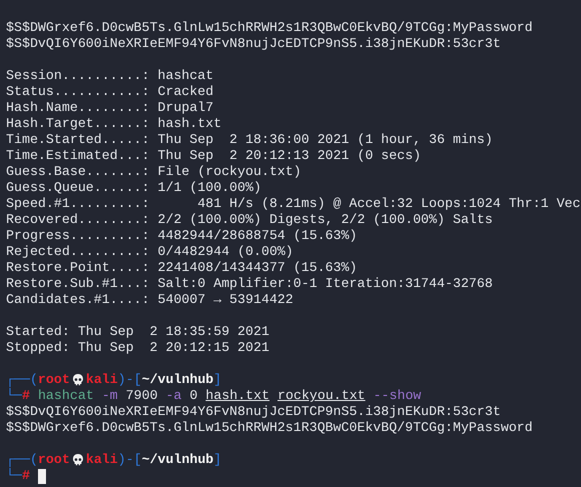 The image size is (581, 487). Describe the element at coordinates (249, 220) in the screenshot. I see `output-text: Recovered........: 2/2 (100.00%) Digests, 2/2 (100.00%) Salts` at that location.